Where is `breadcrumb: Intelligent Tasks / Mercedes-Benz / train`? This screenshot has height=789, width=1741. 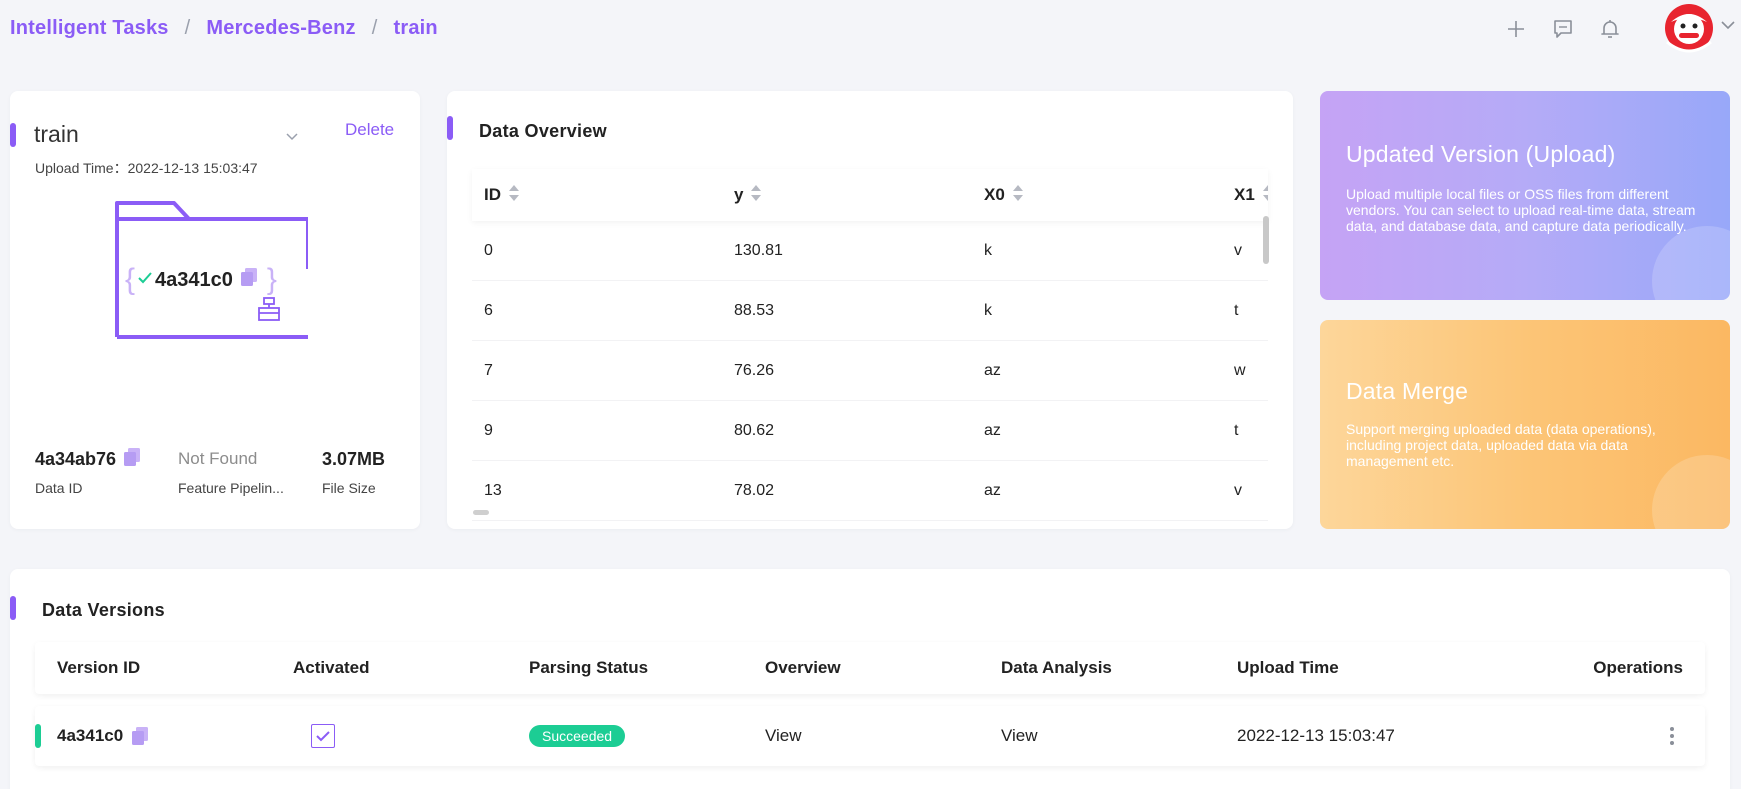
breadcrumb: Intelligent Tasks / Mercedes-Benz / train is located at coordinates (224, 28).